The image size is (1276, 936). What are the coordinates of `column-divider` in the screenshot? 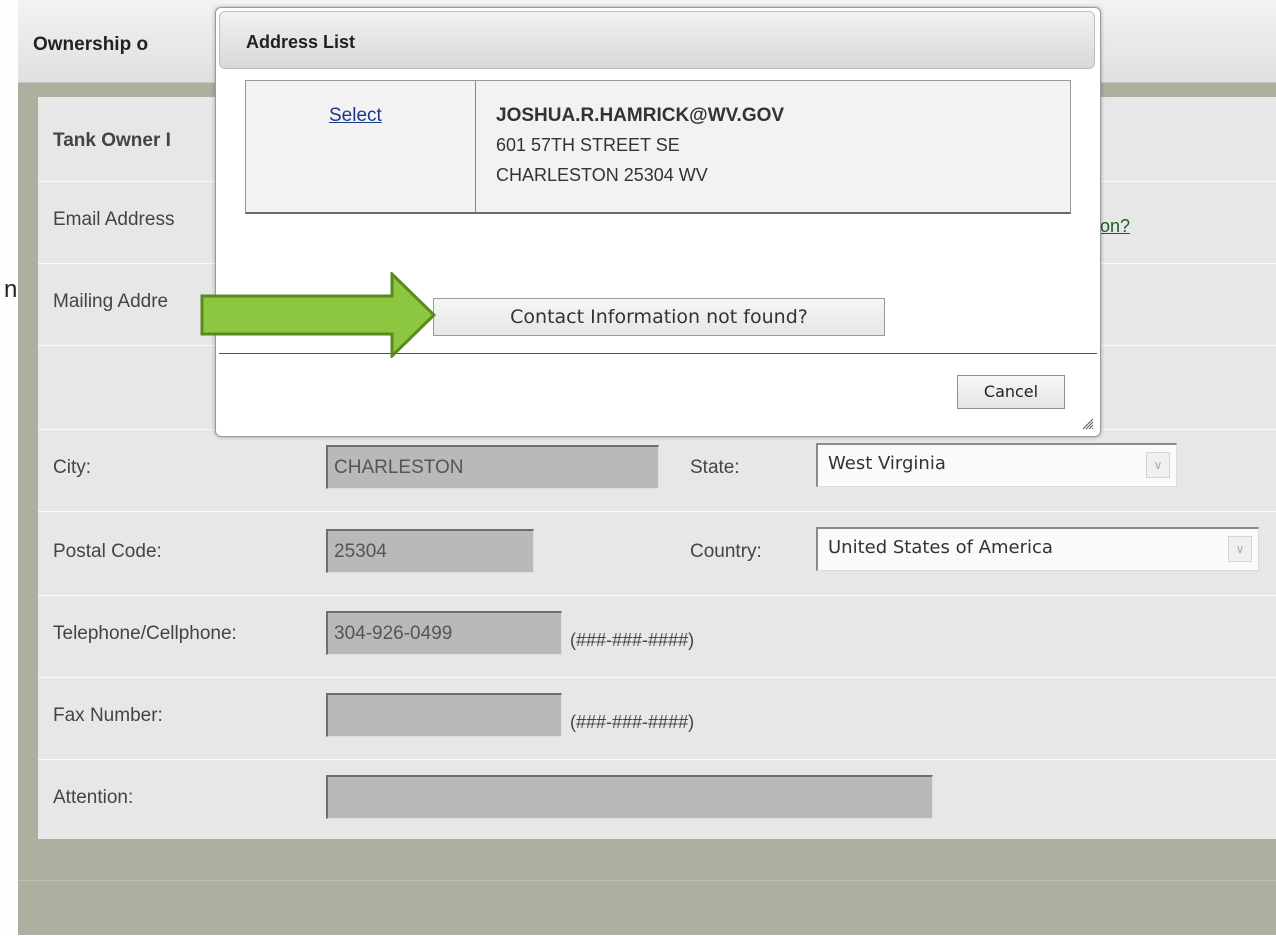 It's located at (475, 147).